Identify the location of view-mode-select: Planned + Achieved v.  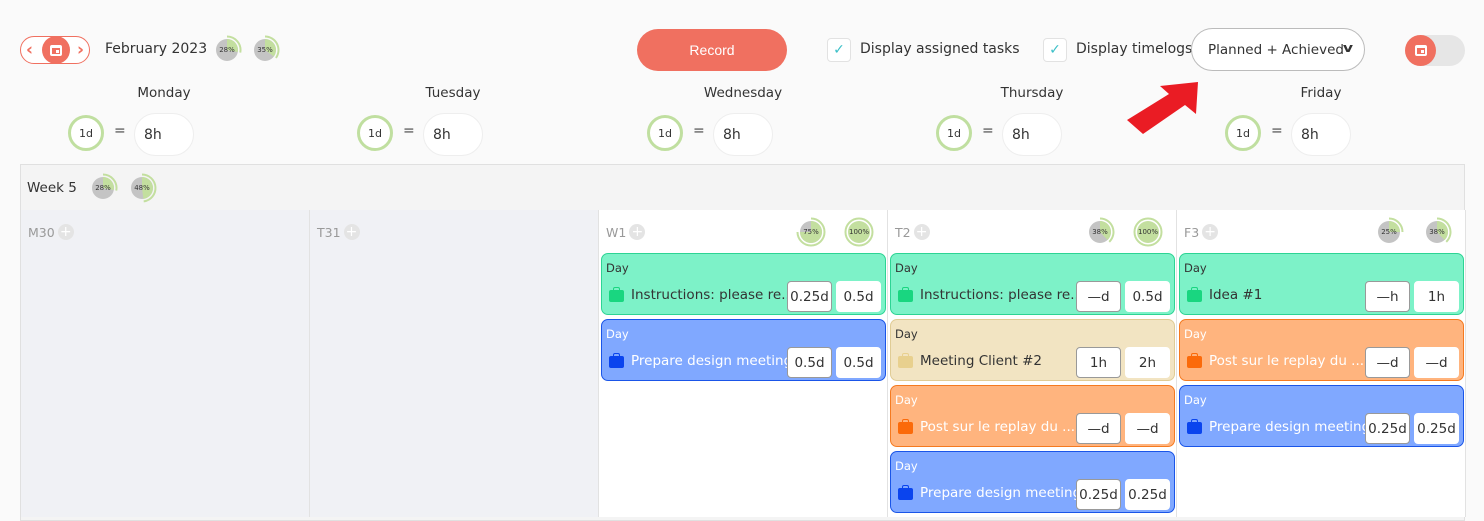
(1278, 49).